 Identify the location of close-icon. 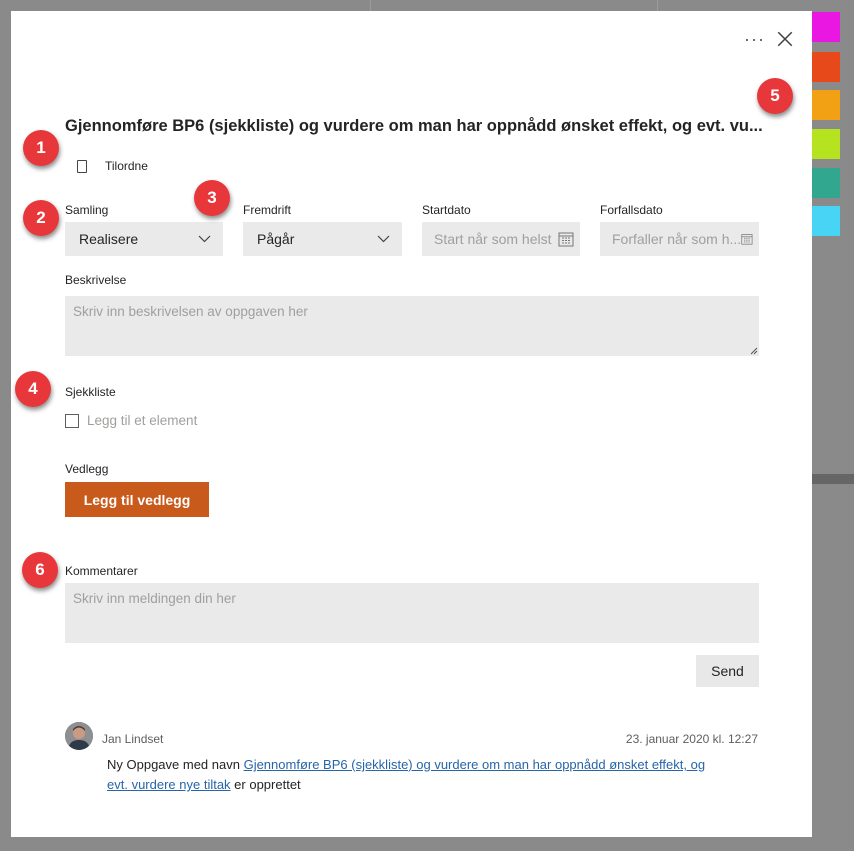
(785, 39).